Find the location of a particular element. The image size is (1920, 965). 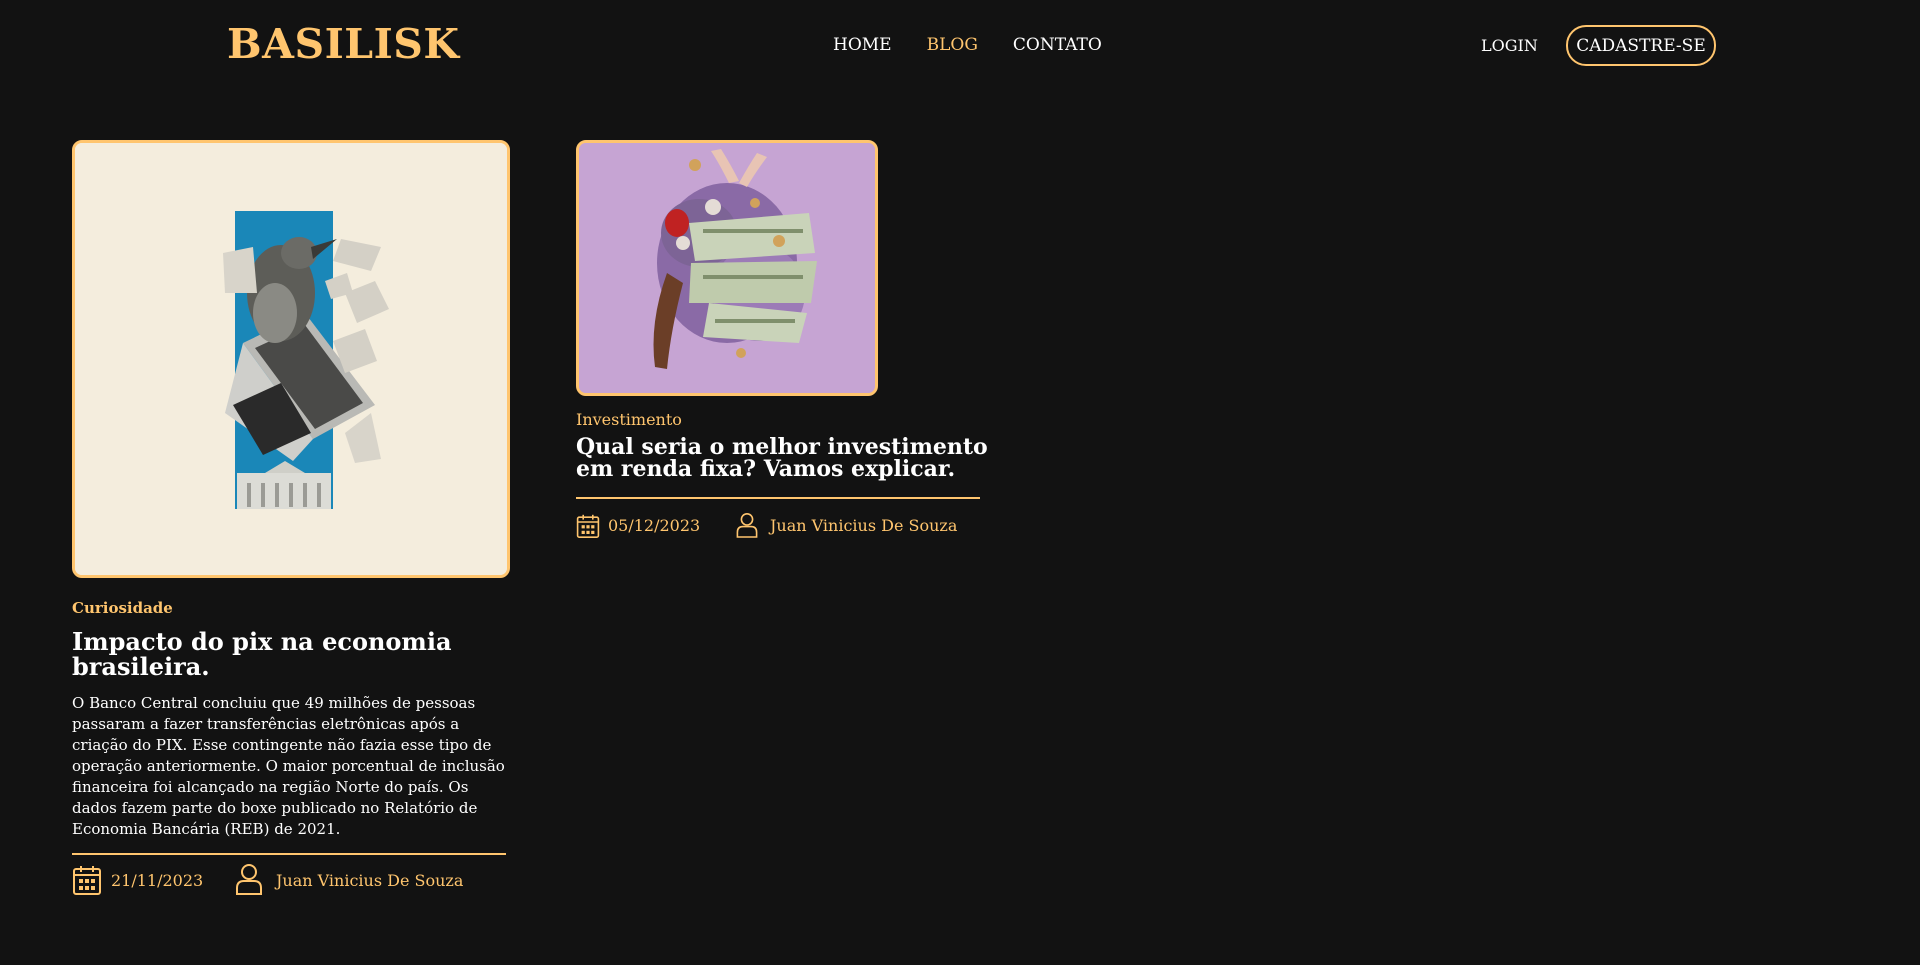

post-date: 05/12/2023 is located at coordinates (654, 525).